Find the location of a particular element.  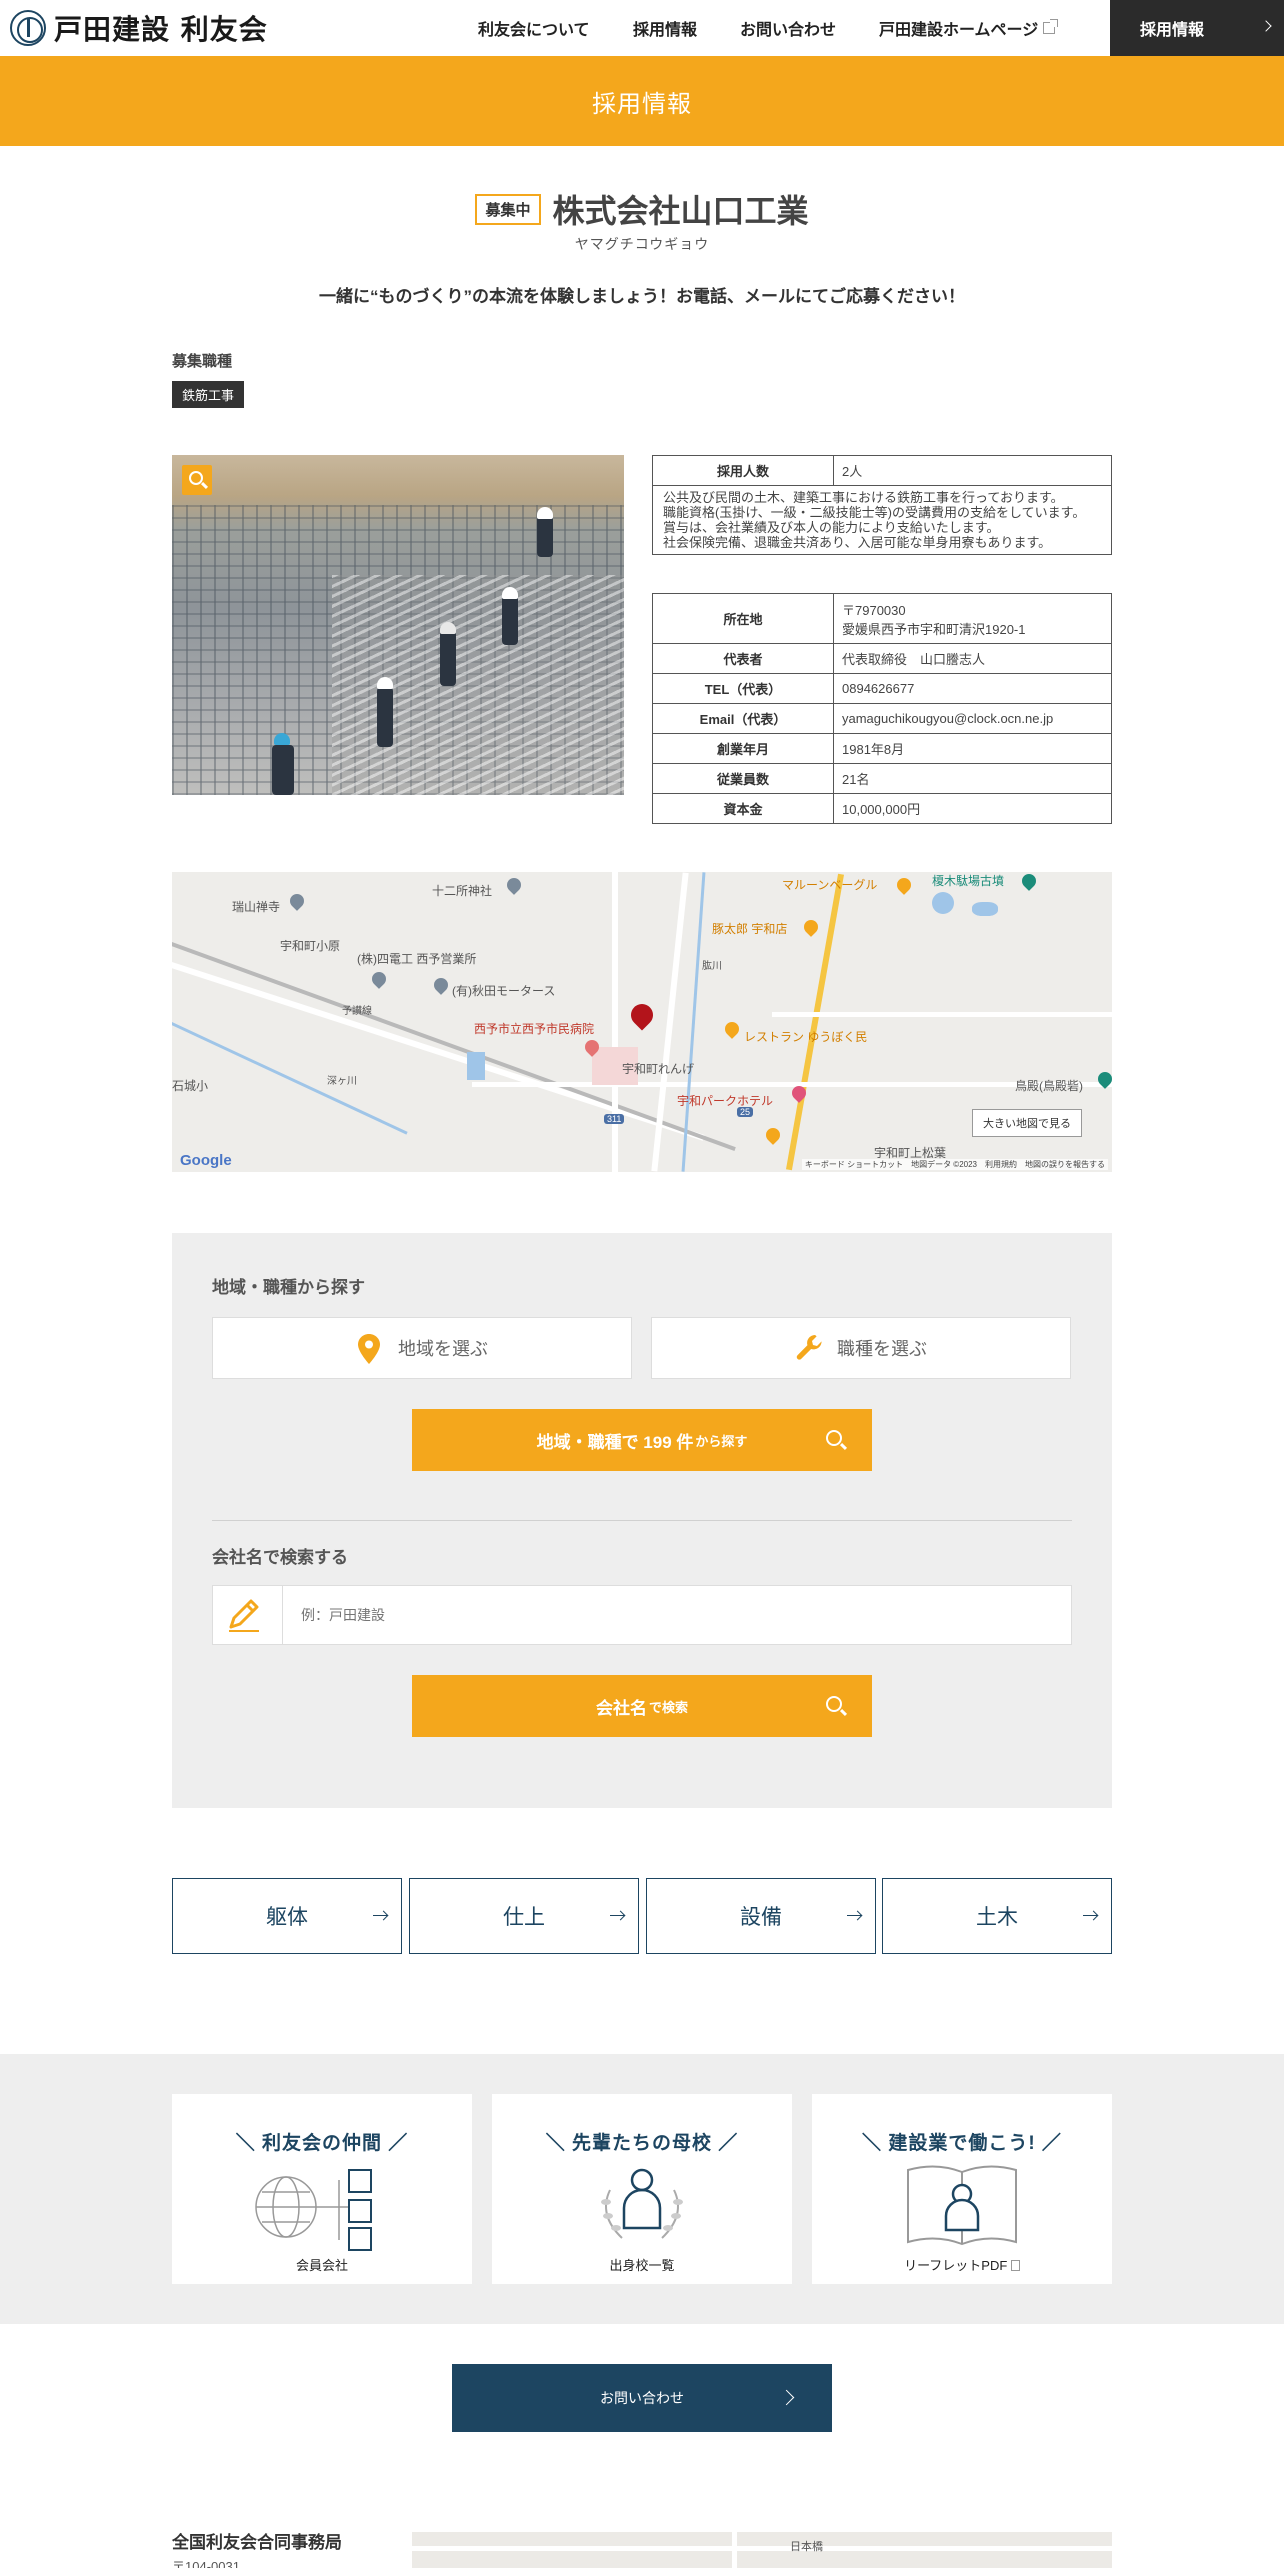

route-shield: 25 is located at coordinates (745, 1112).